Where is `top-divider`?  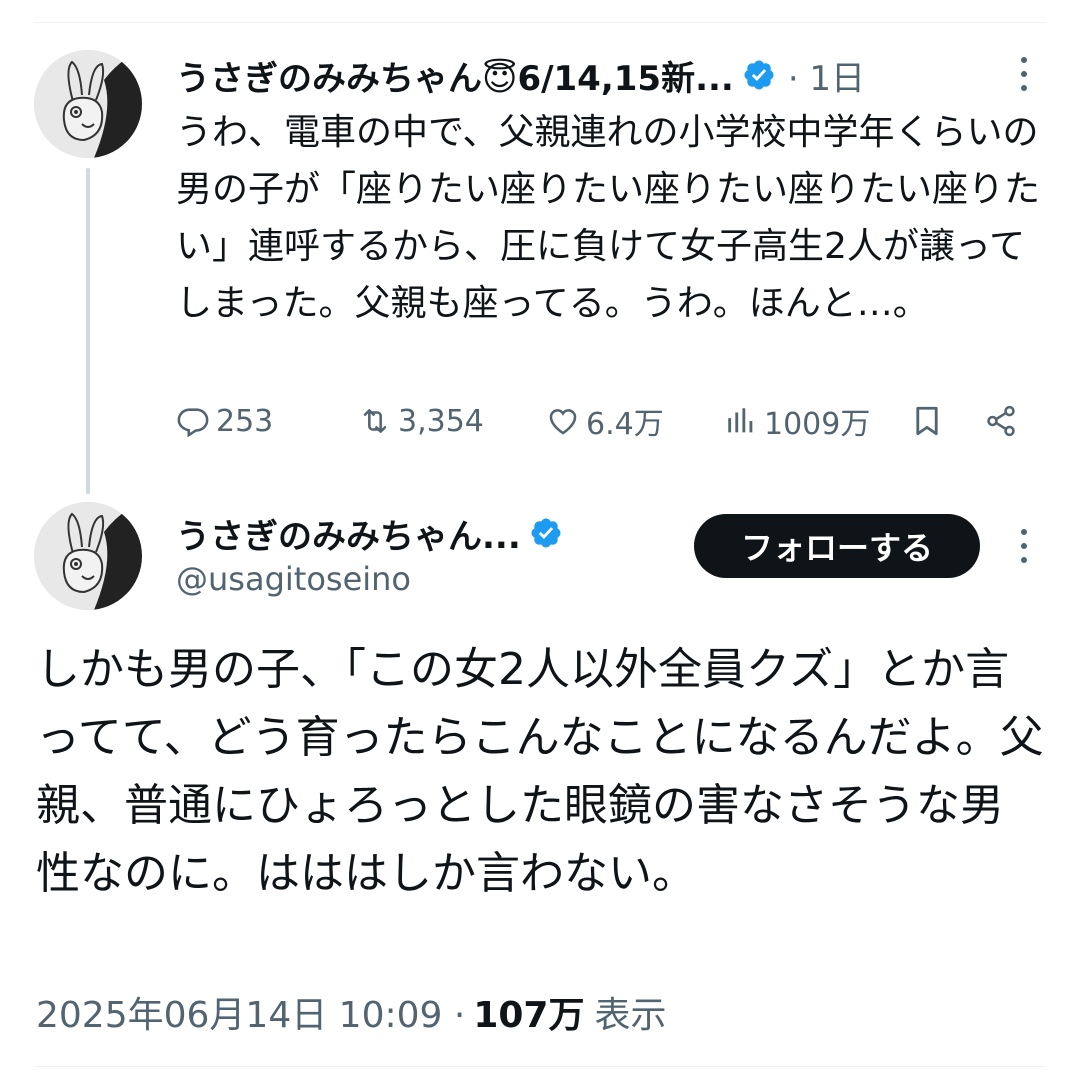
top-divider is located at coordinates (540, 22).